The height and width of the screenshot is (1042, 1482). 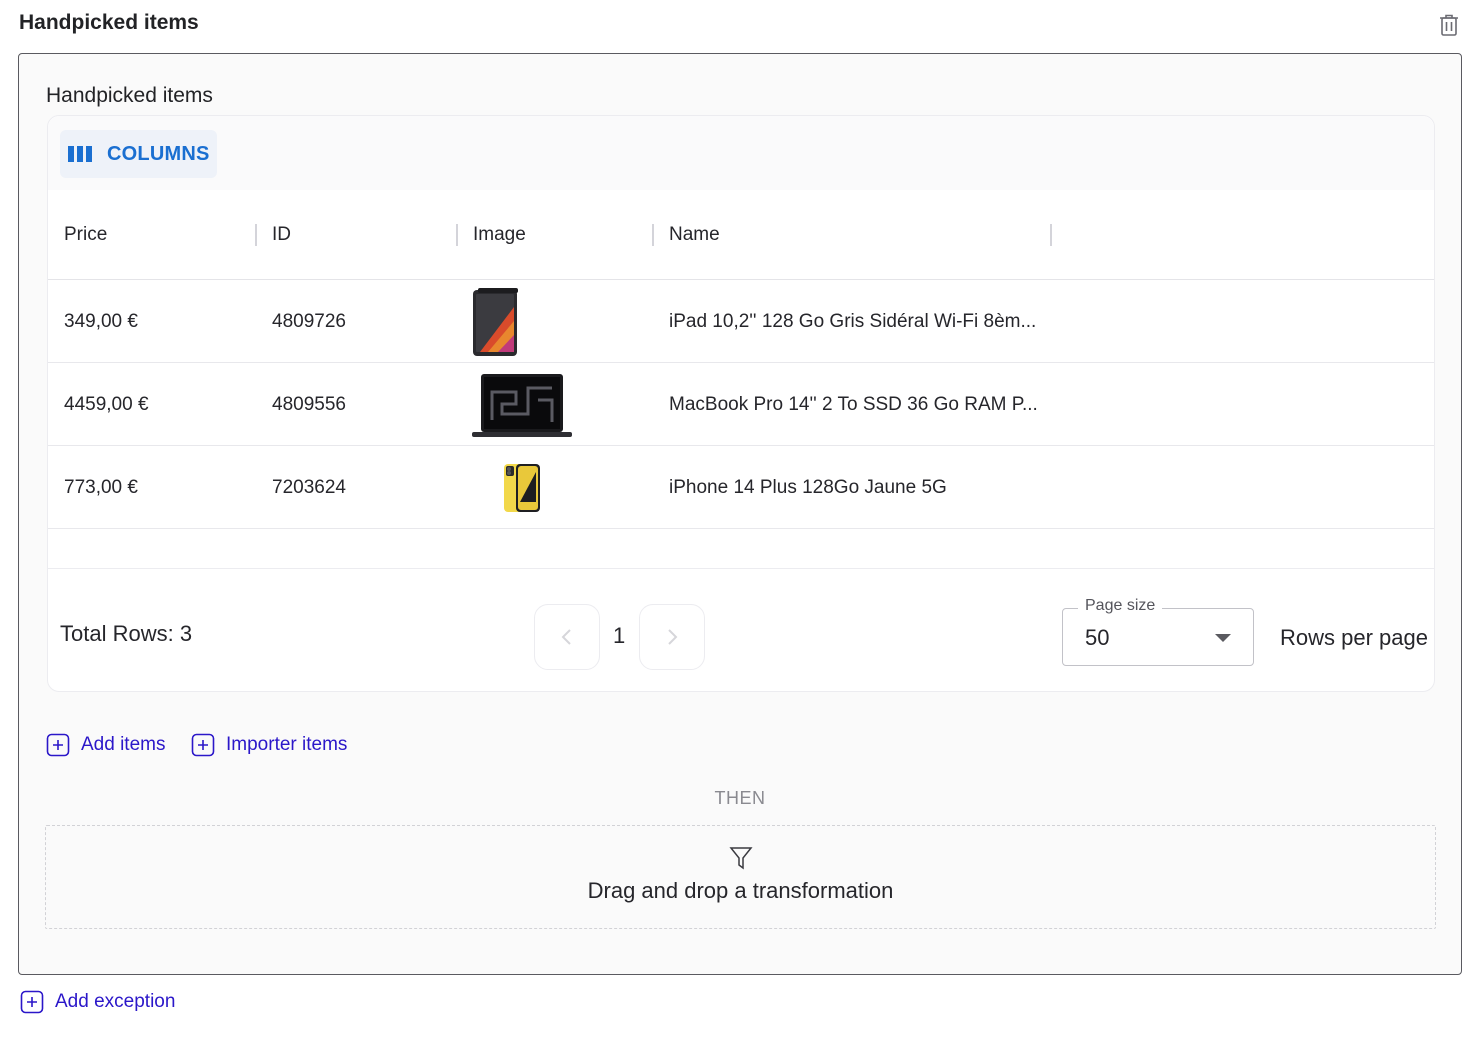 I want to click on table-header: Price ID Image Name, so click(x=741, y=235).